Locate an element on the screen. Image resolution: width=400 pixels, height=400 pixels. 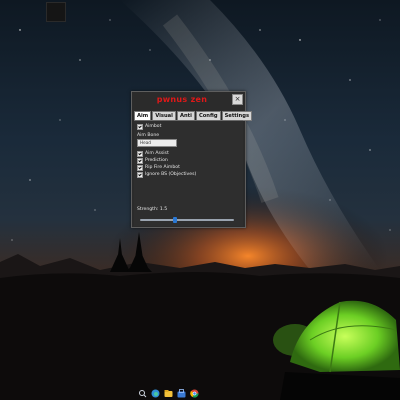
ignore-objectives-option: Ignore BS (Objectives) is located at coordinates (166, 175).